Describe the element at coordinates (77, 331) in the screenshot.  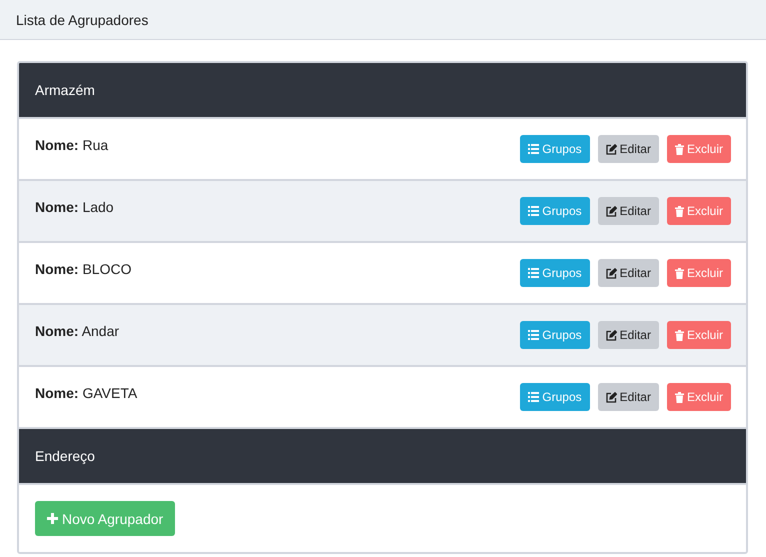
I see `row-name: Nome: Andar` at that location.